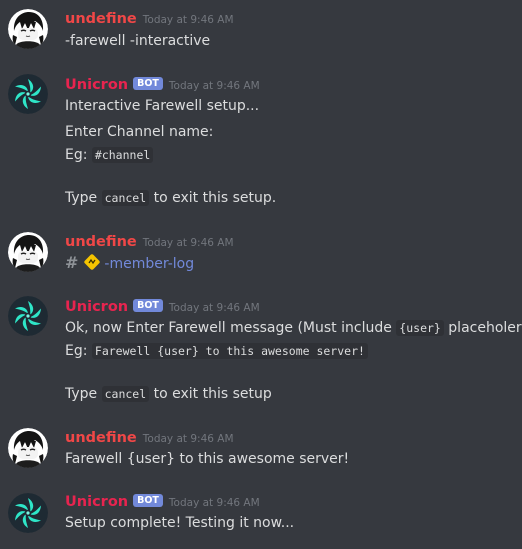  I want to click on channel-mention: # -member-log, so click(129, 263).